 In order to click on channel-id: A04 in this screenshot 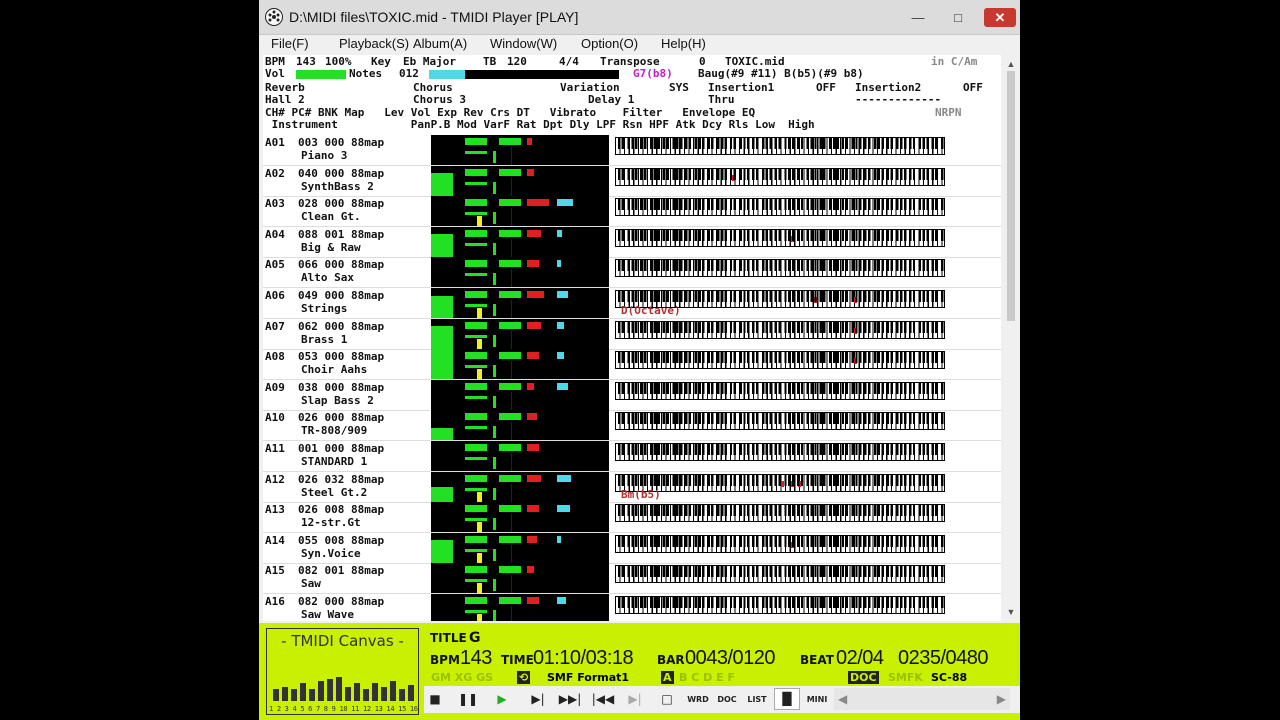, I will do `click(275, 234)`.